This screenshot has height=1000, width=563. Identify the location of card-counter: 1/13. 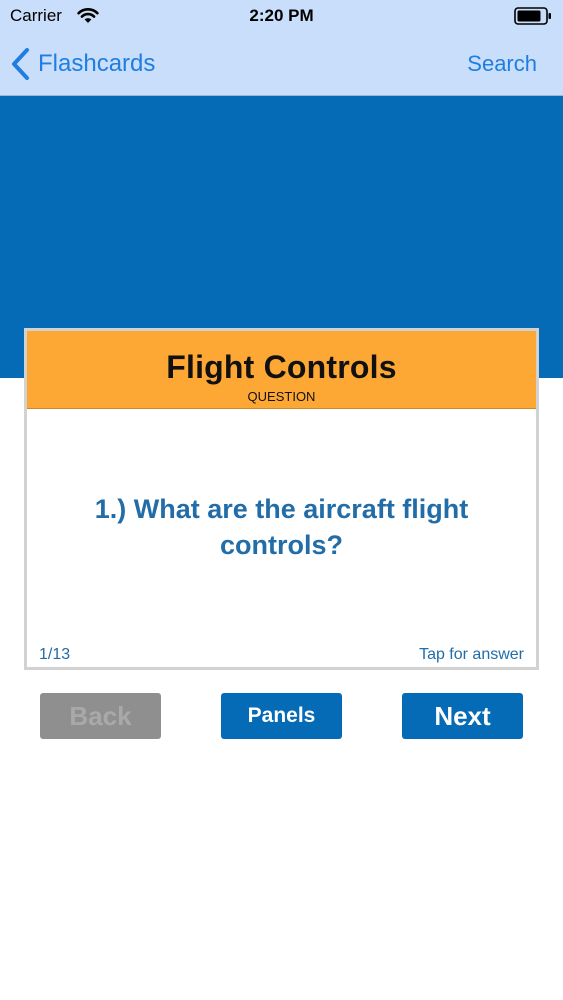
(55, 654).